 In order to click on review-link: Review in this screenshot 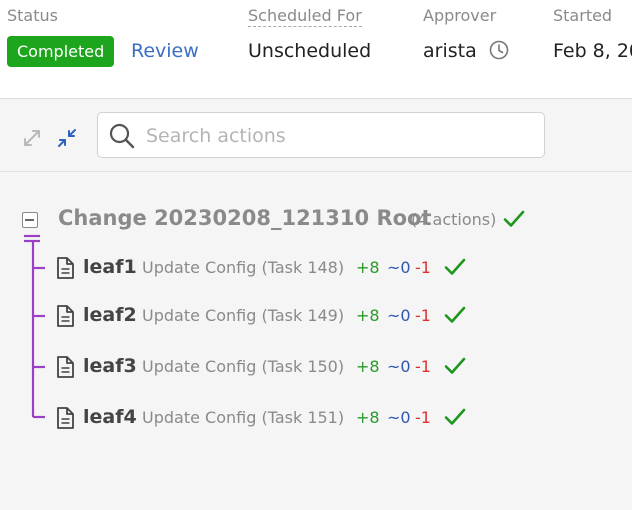, I will do `click(165, 51)`.